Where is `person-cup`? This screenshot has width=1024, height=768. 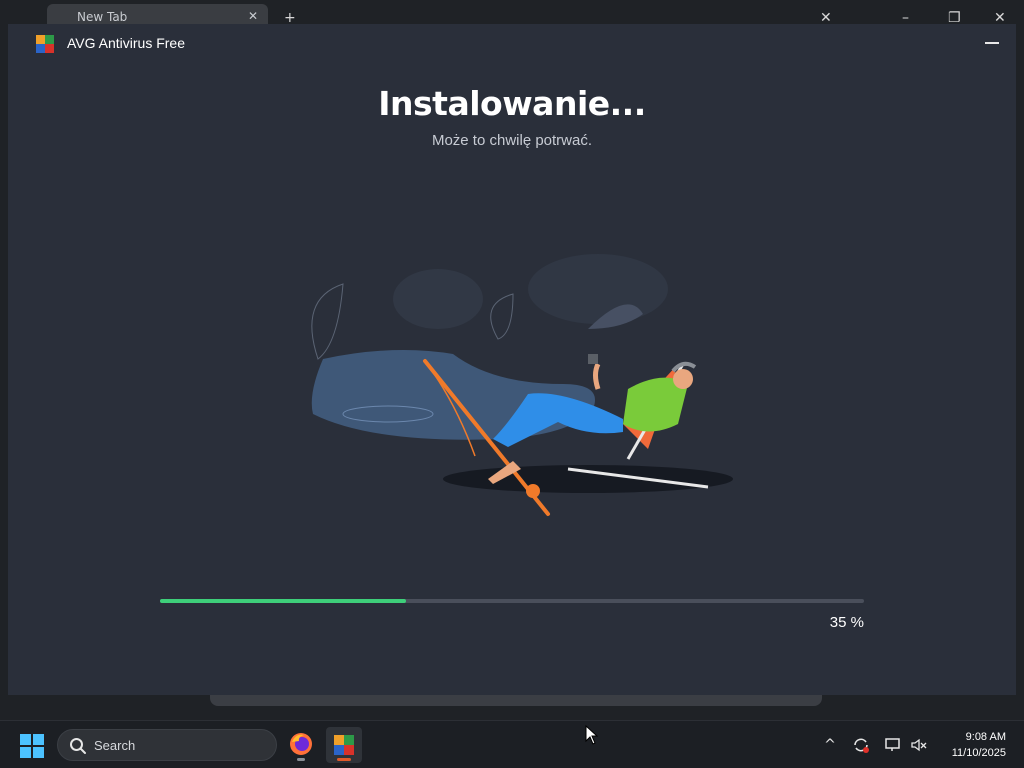
person-cup is located at coordinates (593, 359).